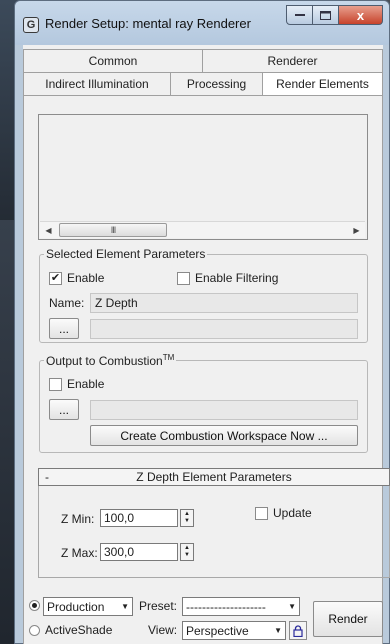 This screenshot has height=644, width=390. Describe the element at coordinates (187, 518) in the screenshot. I see `zmin-spinner-icon: ▲ ▼` at that location.